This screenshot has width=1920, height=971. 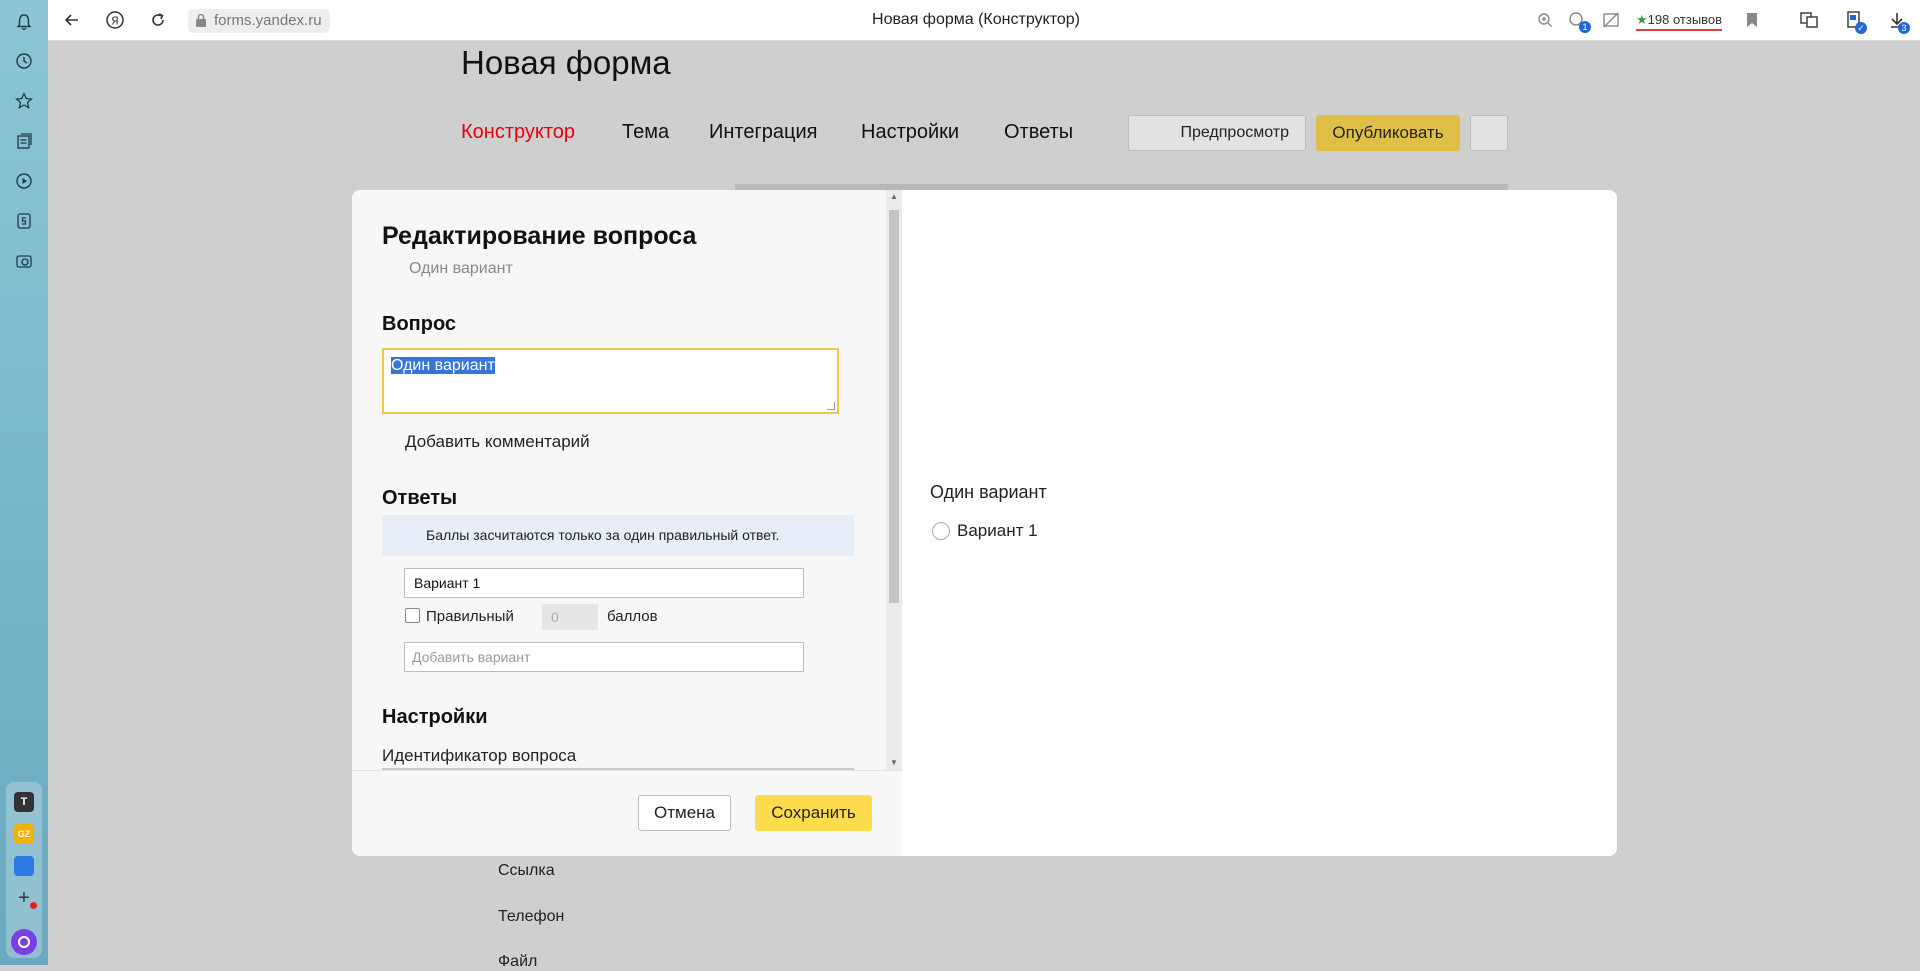 What do you see at coordinates (604, 583) in the screenshot?
I see `variant-1-input: Вариант 1` at bounding box center [604, 583].